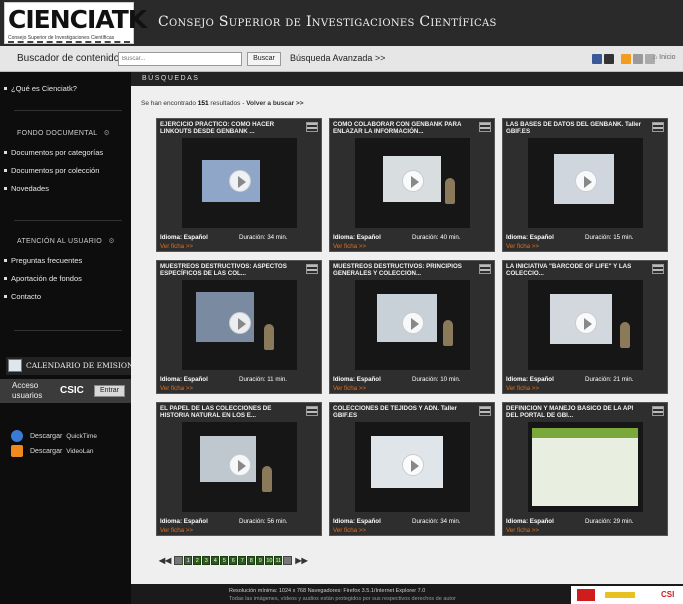 The image size is (683, 604). Describe the element at coordinates (638, 59) in the screenshot. I see `print-icon` at that location.